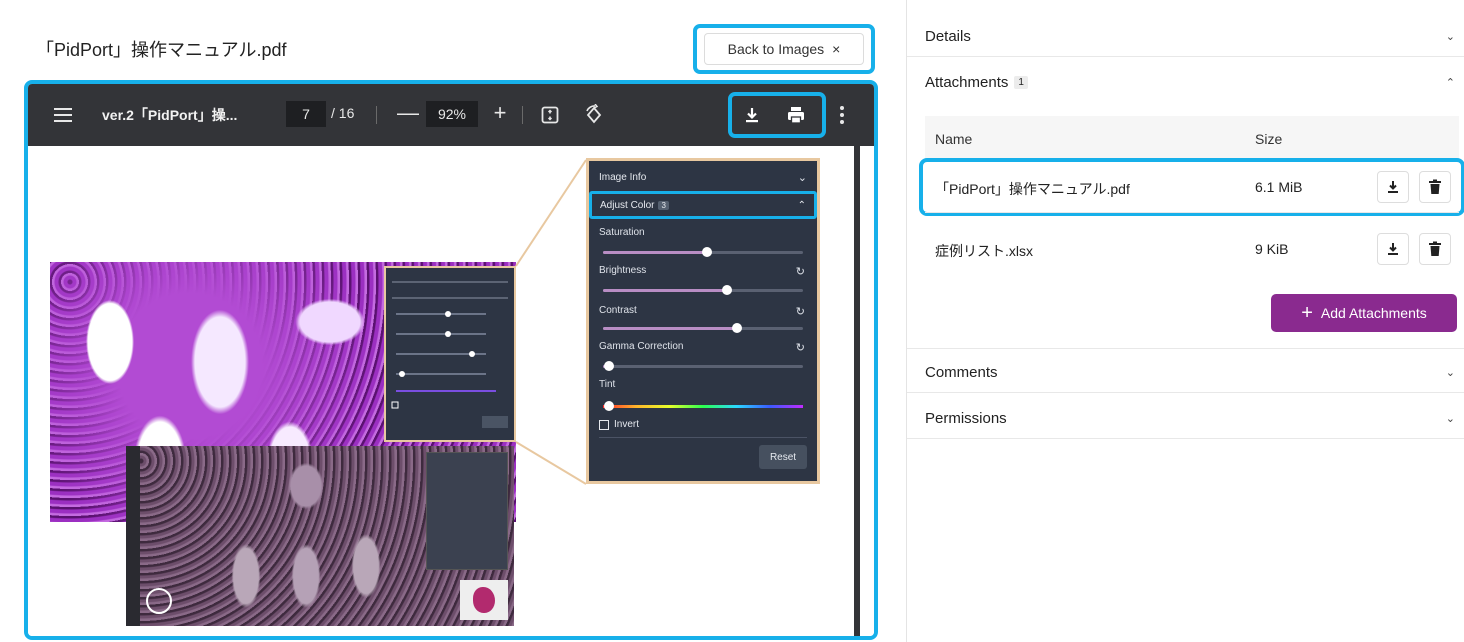  Describe the element at coordinates (607, 384) in the screenshot. I see `tint-label: Tint` at that location.